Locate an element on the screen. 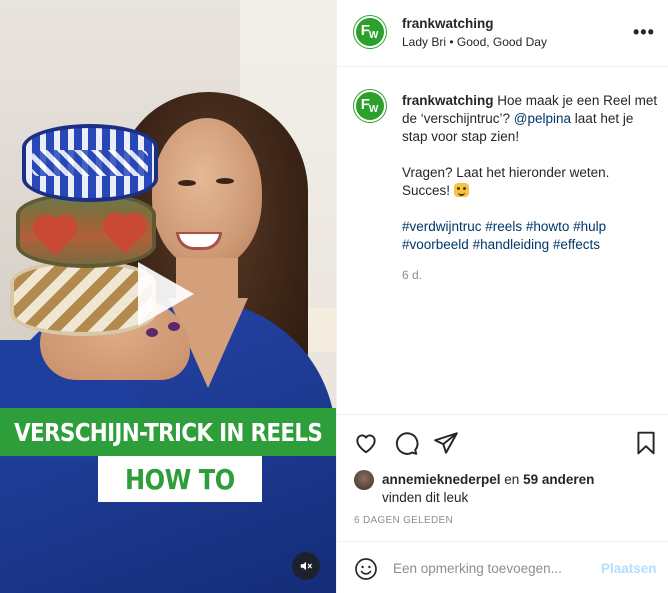  video-subtitle: HOW TO is located at coordinates (180, 479).